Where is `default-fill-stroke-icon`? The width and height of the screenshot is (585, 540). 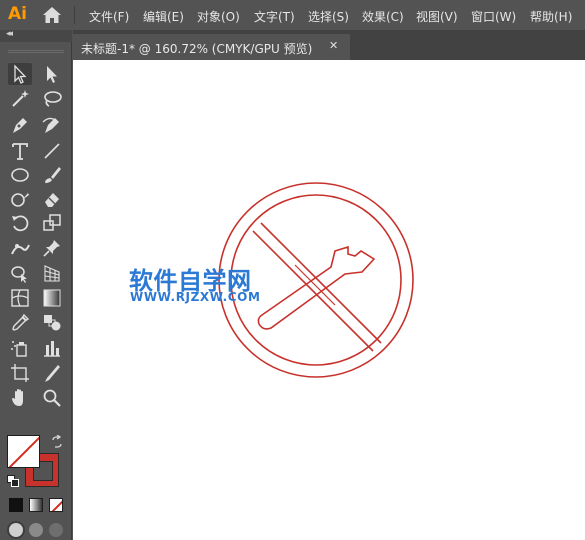
default-fill-stroke-icon is located at coordinates (13, 481).